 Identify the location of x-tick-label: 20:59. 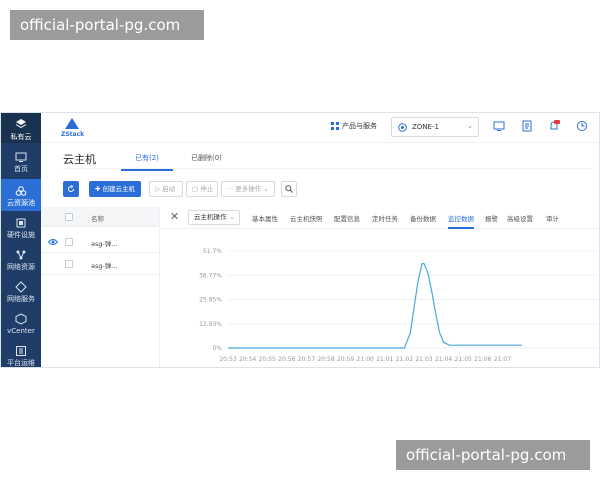
(345, 359).